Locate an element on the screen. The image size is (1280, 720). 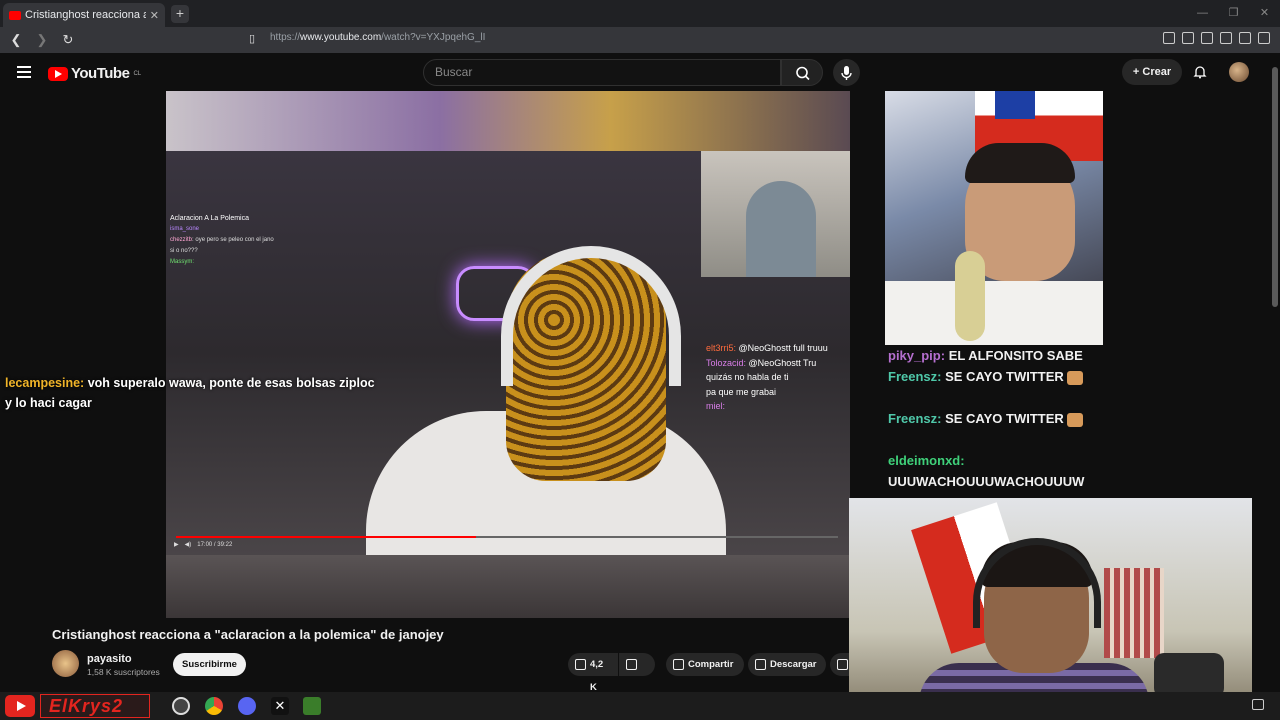
voice-search-button is located at coordinates (846, 72).